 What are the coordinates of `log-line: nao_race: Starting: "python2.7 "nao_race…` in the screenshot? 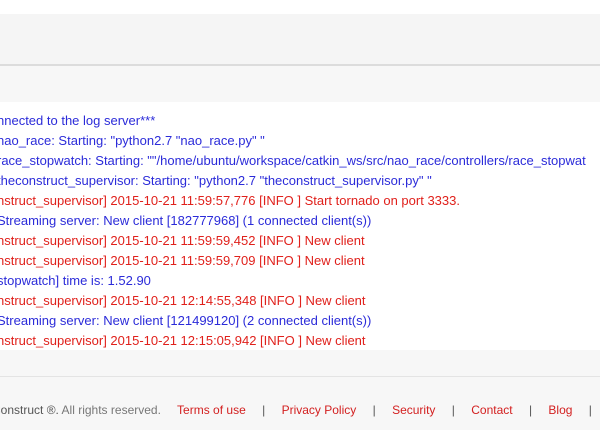 It's located at (132, 140).